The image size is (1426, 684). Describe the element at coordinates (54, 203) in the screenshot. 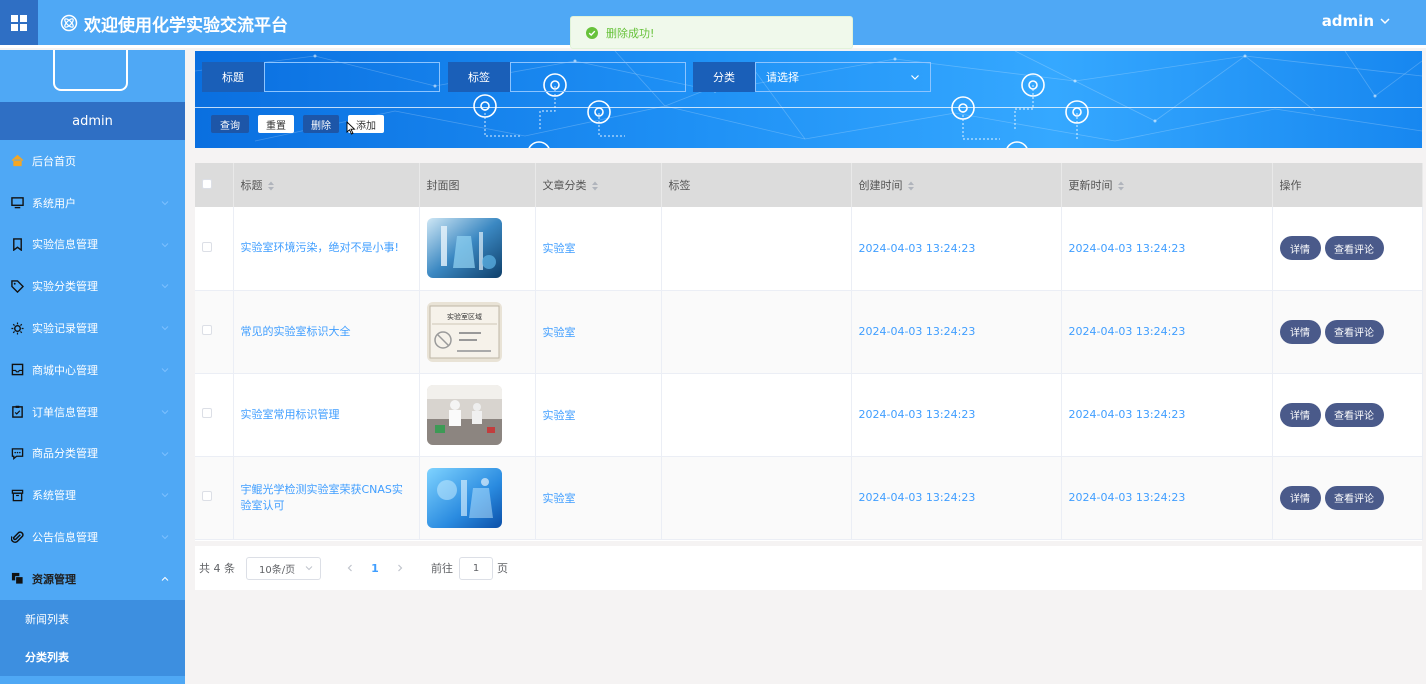

I see `sidebar-item-label: 系统用户` at that location.